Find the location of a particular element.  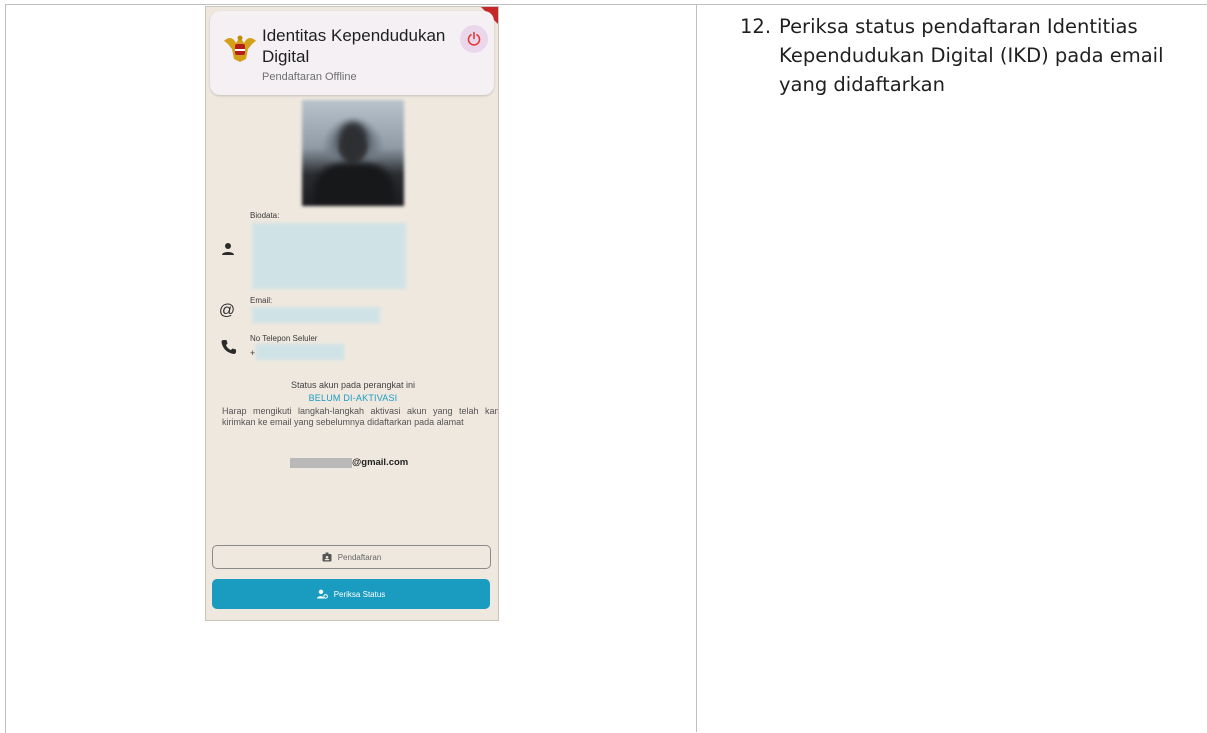

register-button-label: Pendaftaran is located at coordinates (359, 557).